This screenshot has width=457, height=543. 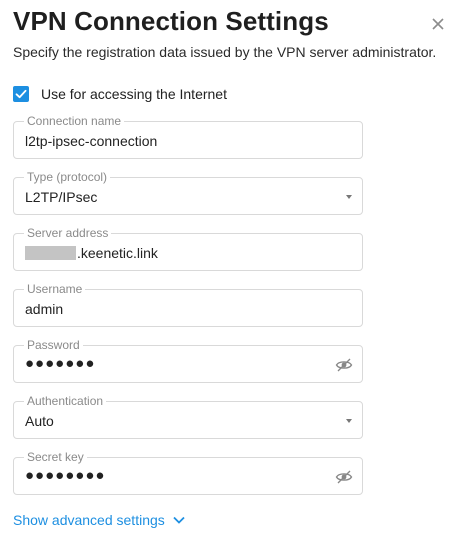 What do you see at coordinates (89, 520) in the screenshot?
I see `show-advanced-settings-label: Show advanced settings` at bounding box center [89, 520].